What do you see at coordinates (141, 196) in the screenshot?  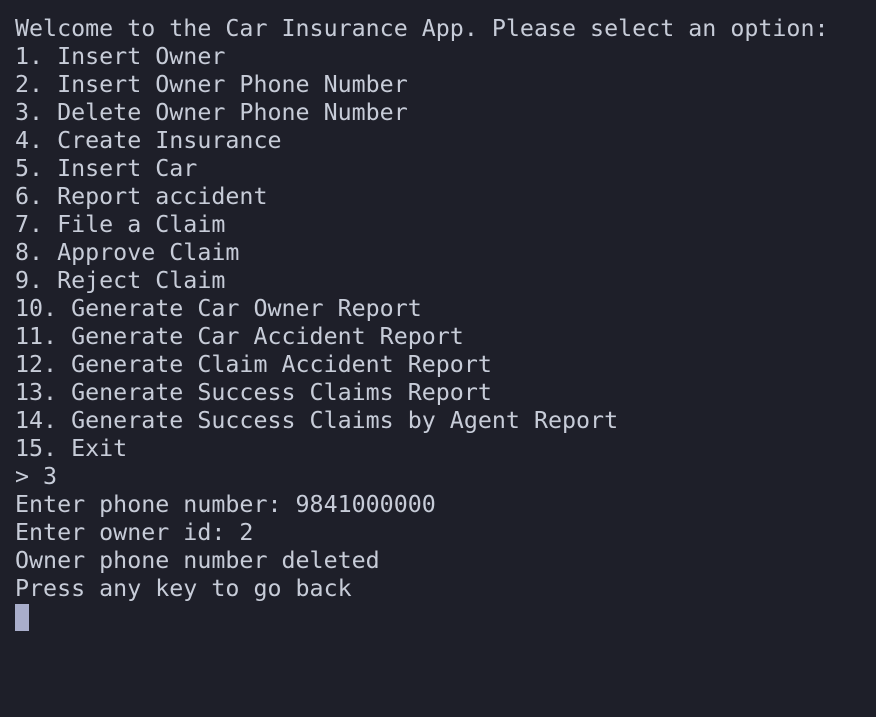 I see `menu-item-report-accident: 6. Report accident` at bounding box center [141, 196].